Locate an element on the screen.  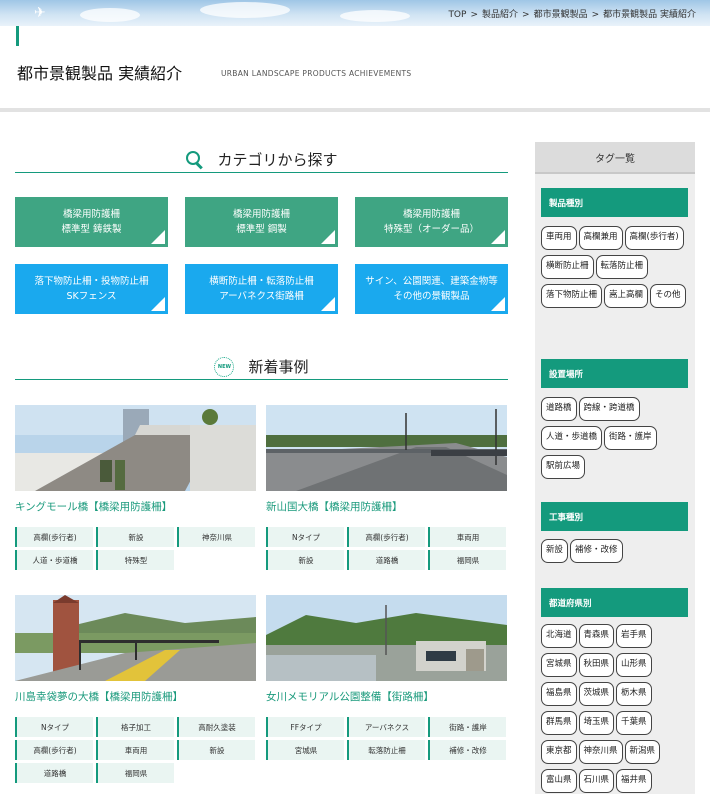
sidebar-tag: 東京都 is located at coordinates (559, 752).